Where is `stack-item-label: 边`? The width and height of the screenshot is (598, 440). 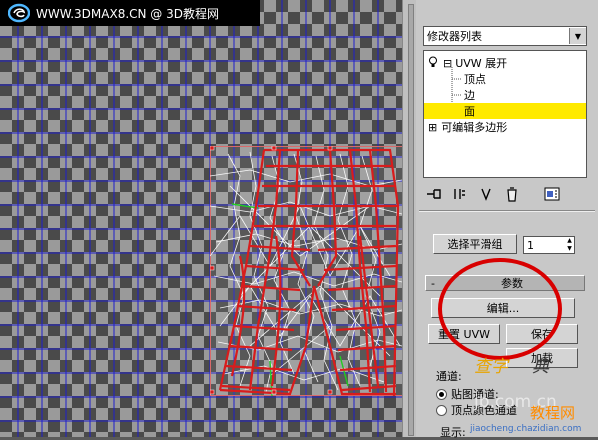 stack-item-label: 边 is located at coordinates (469, 95).